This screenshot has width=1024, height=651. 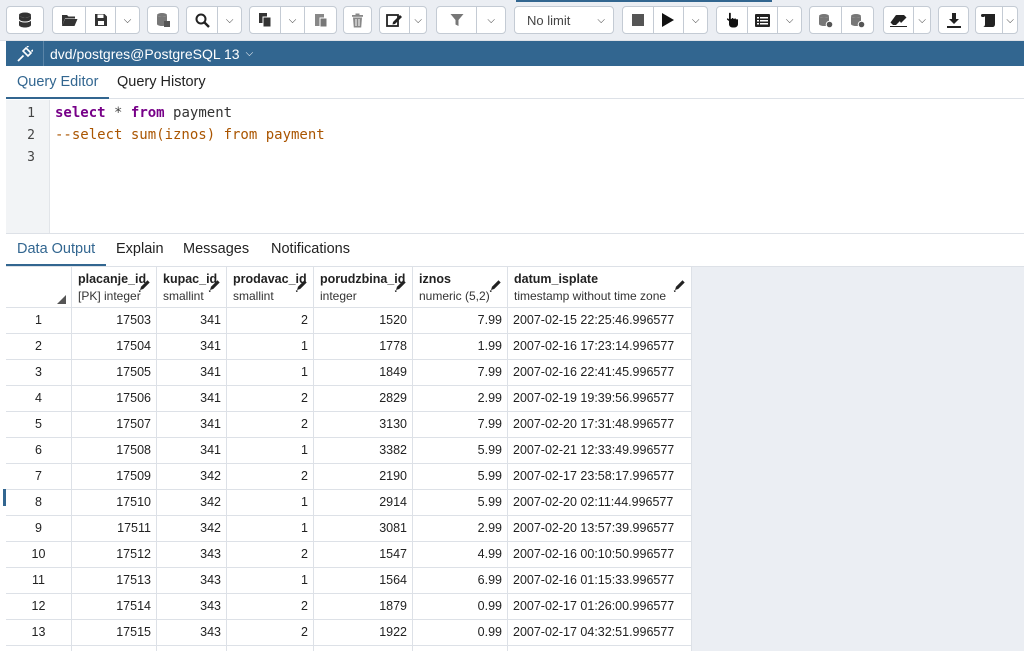 What do you see at coordinates (600, 451) in the screenshot?
I see `table-cell: 2007-02-21 12:33:49.996577` at bounding box center [600, 451].